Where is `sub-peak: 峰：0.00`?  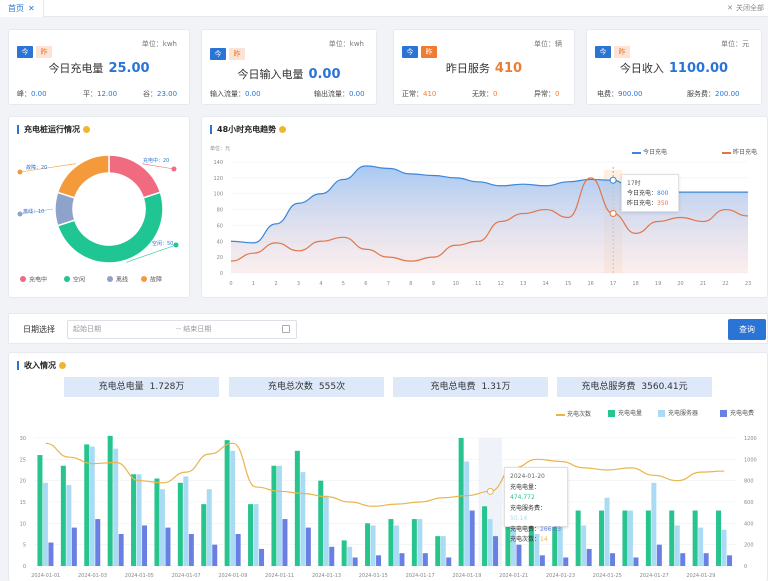
sub-peak: 峰：0.00 is located at coordinates (32, 94).